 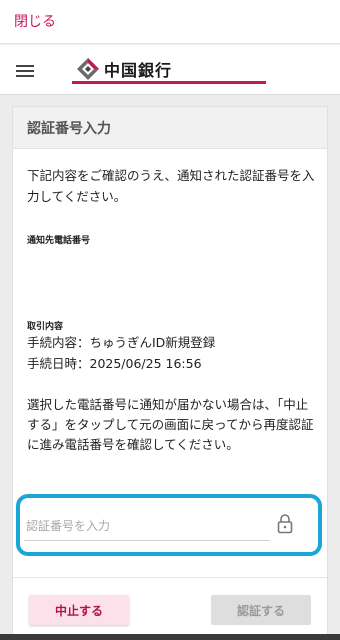 I want to click on bank-header: 中国銀行, so click(x=170, y=70).